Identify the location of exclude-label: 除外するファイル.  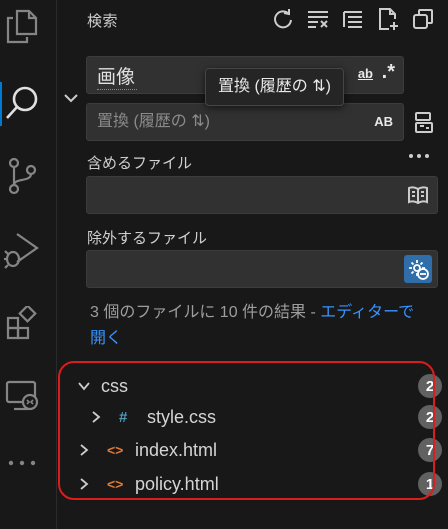
(147, 238).